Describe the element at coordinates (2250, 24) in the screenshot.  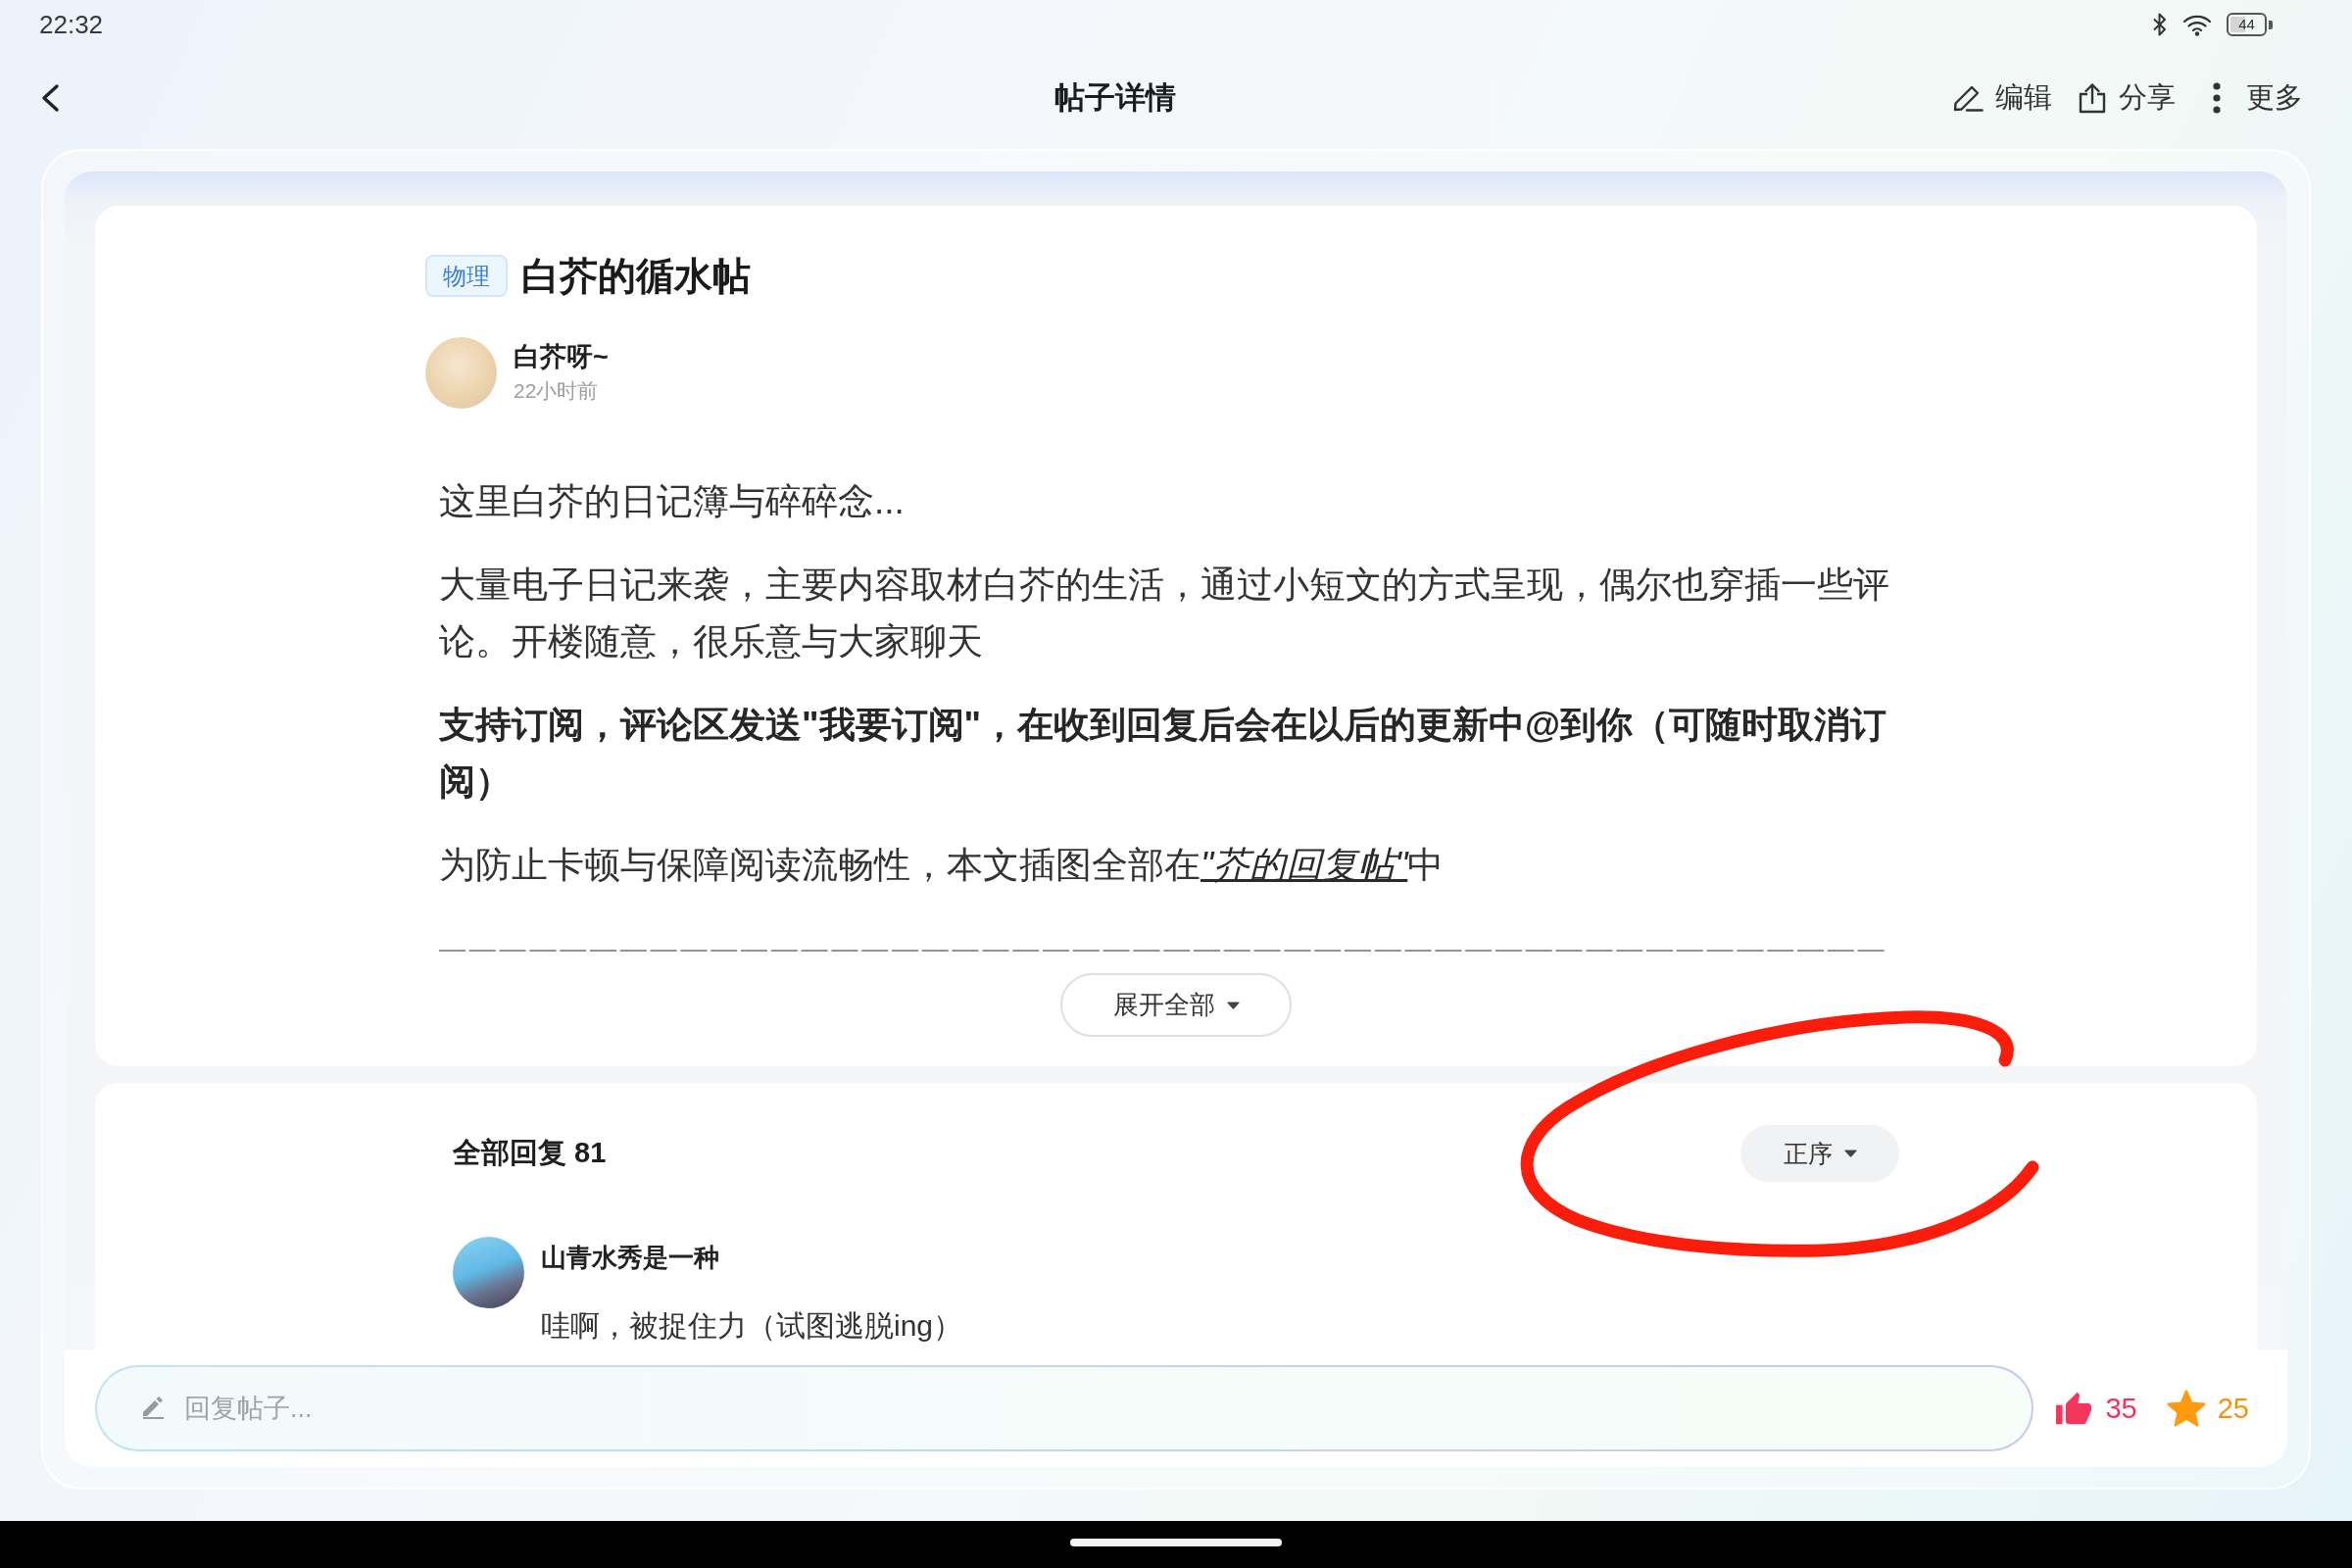
I see `battery-indicator: 44` at that location.